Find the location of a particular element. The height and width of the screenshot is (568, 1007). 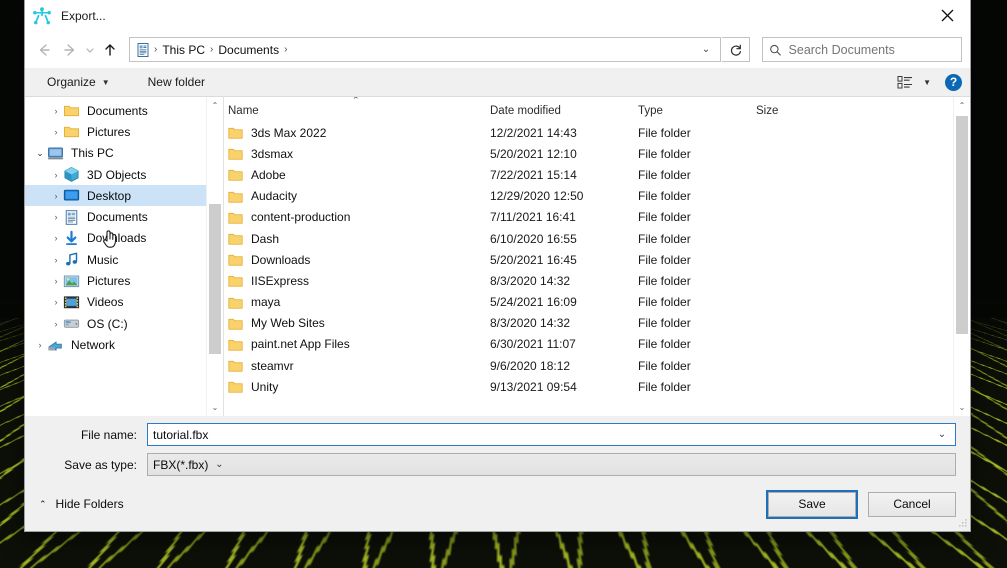

column-header-size: Size is located at coordinates (807, 111).